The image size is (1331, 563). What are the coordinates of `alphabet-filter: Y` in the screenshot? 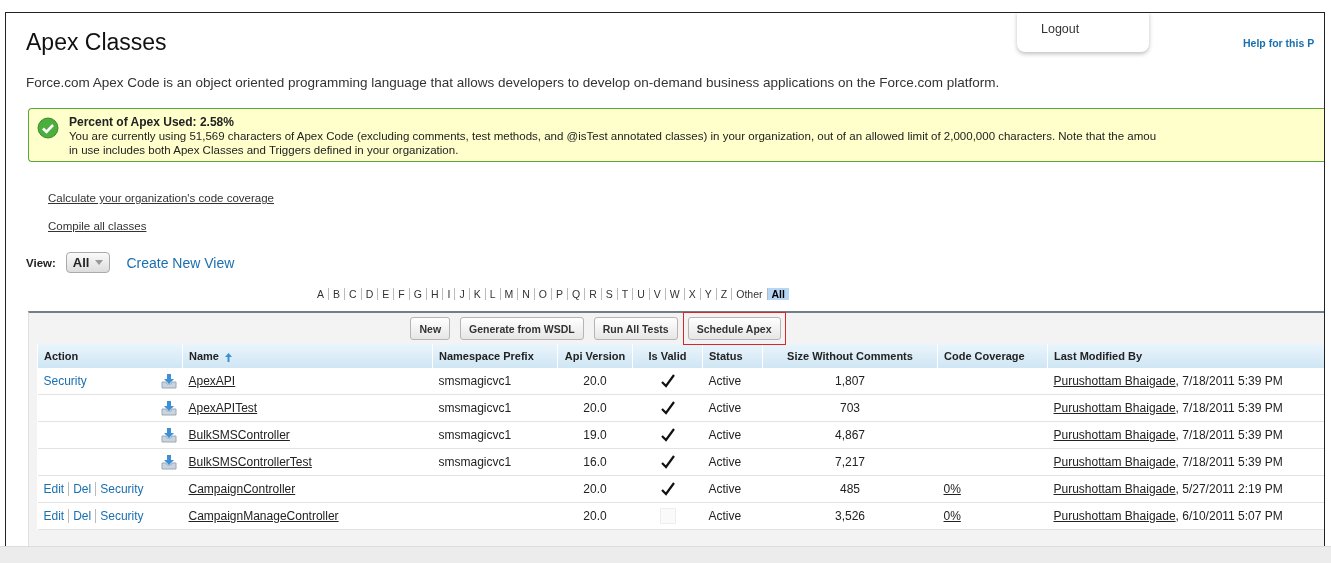 It's located at (707, 294).